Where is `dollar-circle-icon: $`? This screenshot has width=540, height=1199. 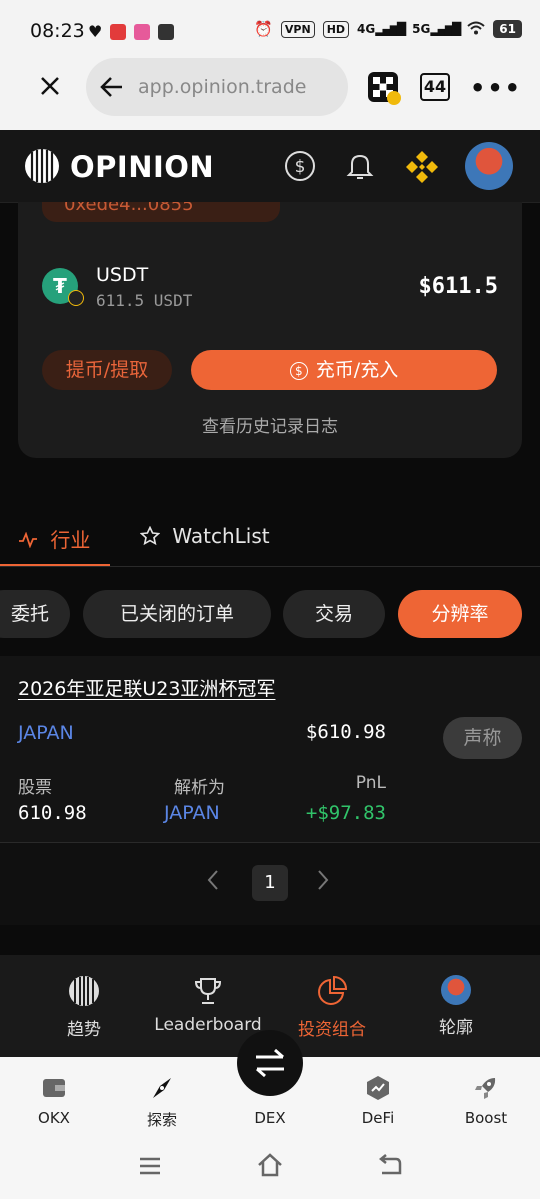 dollar-circle-icon: $ is located at coordinates (298, 370).